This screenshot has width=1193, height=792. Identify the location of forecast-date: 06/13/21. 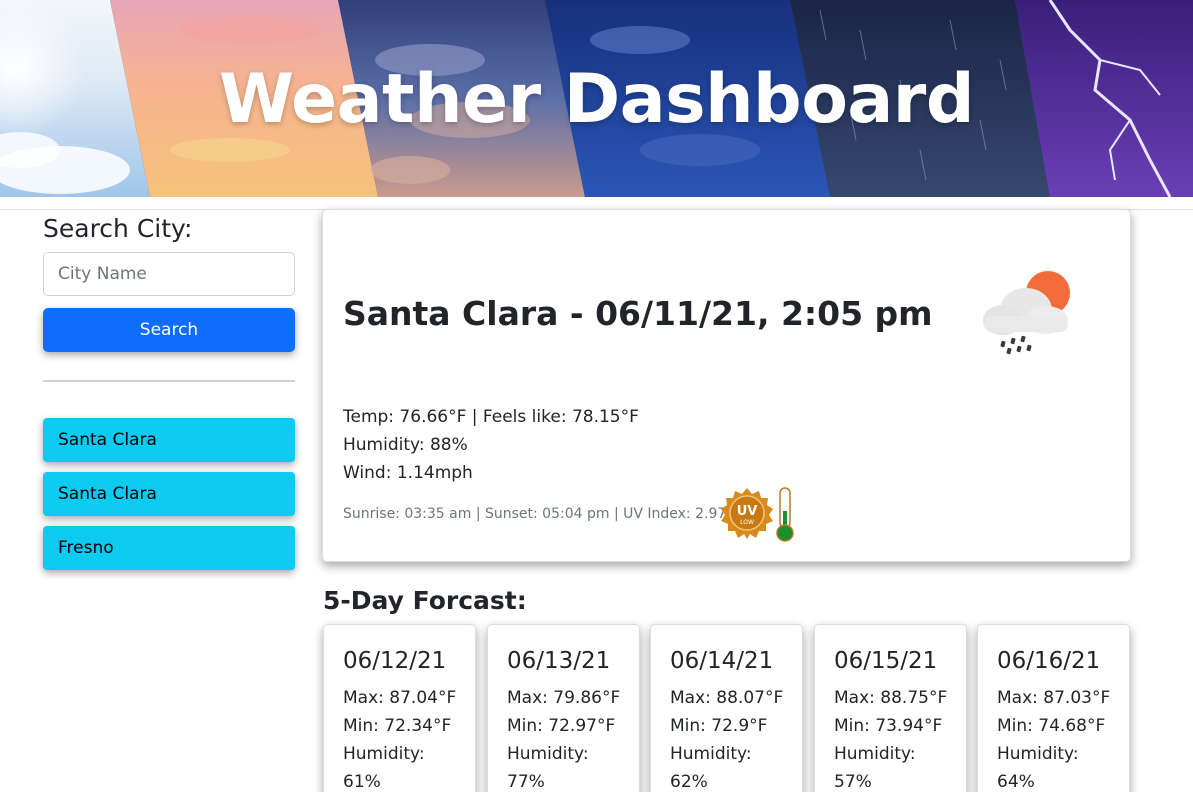
(559, 661).